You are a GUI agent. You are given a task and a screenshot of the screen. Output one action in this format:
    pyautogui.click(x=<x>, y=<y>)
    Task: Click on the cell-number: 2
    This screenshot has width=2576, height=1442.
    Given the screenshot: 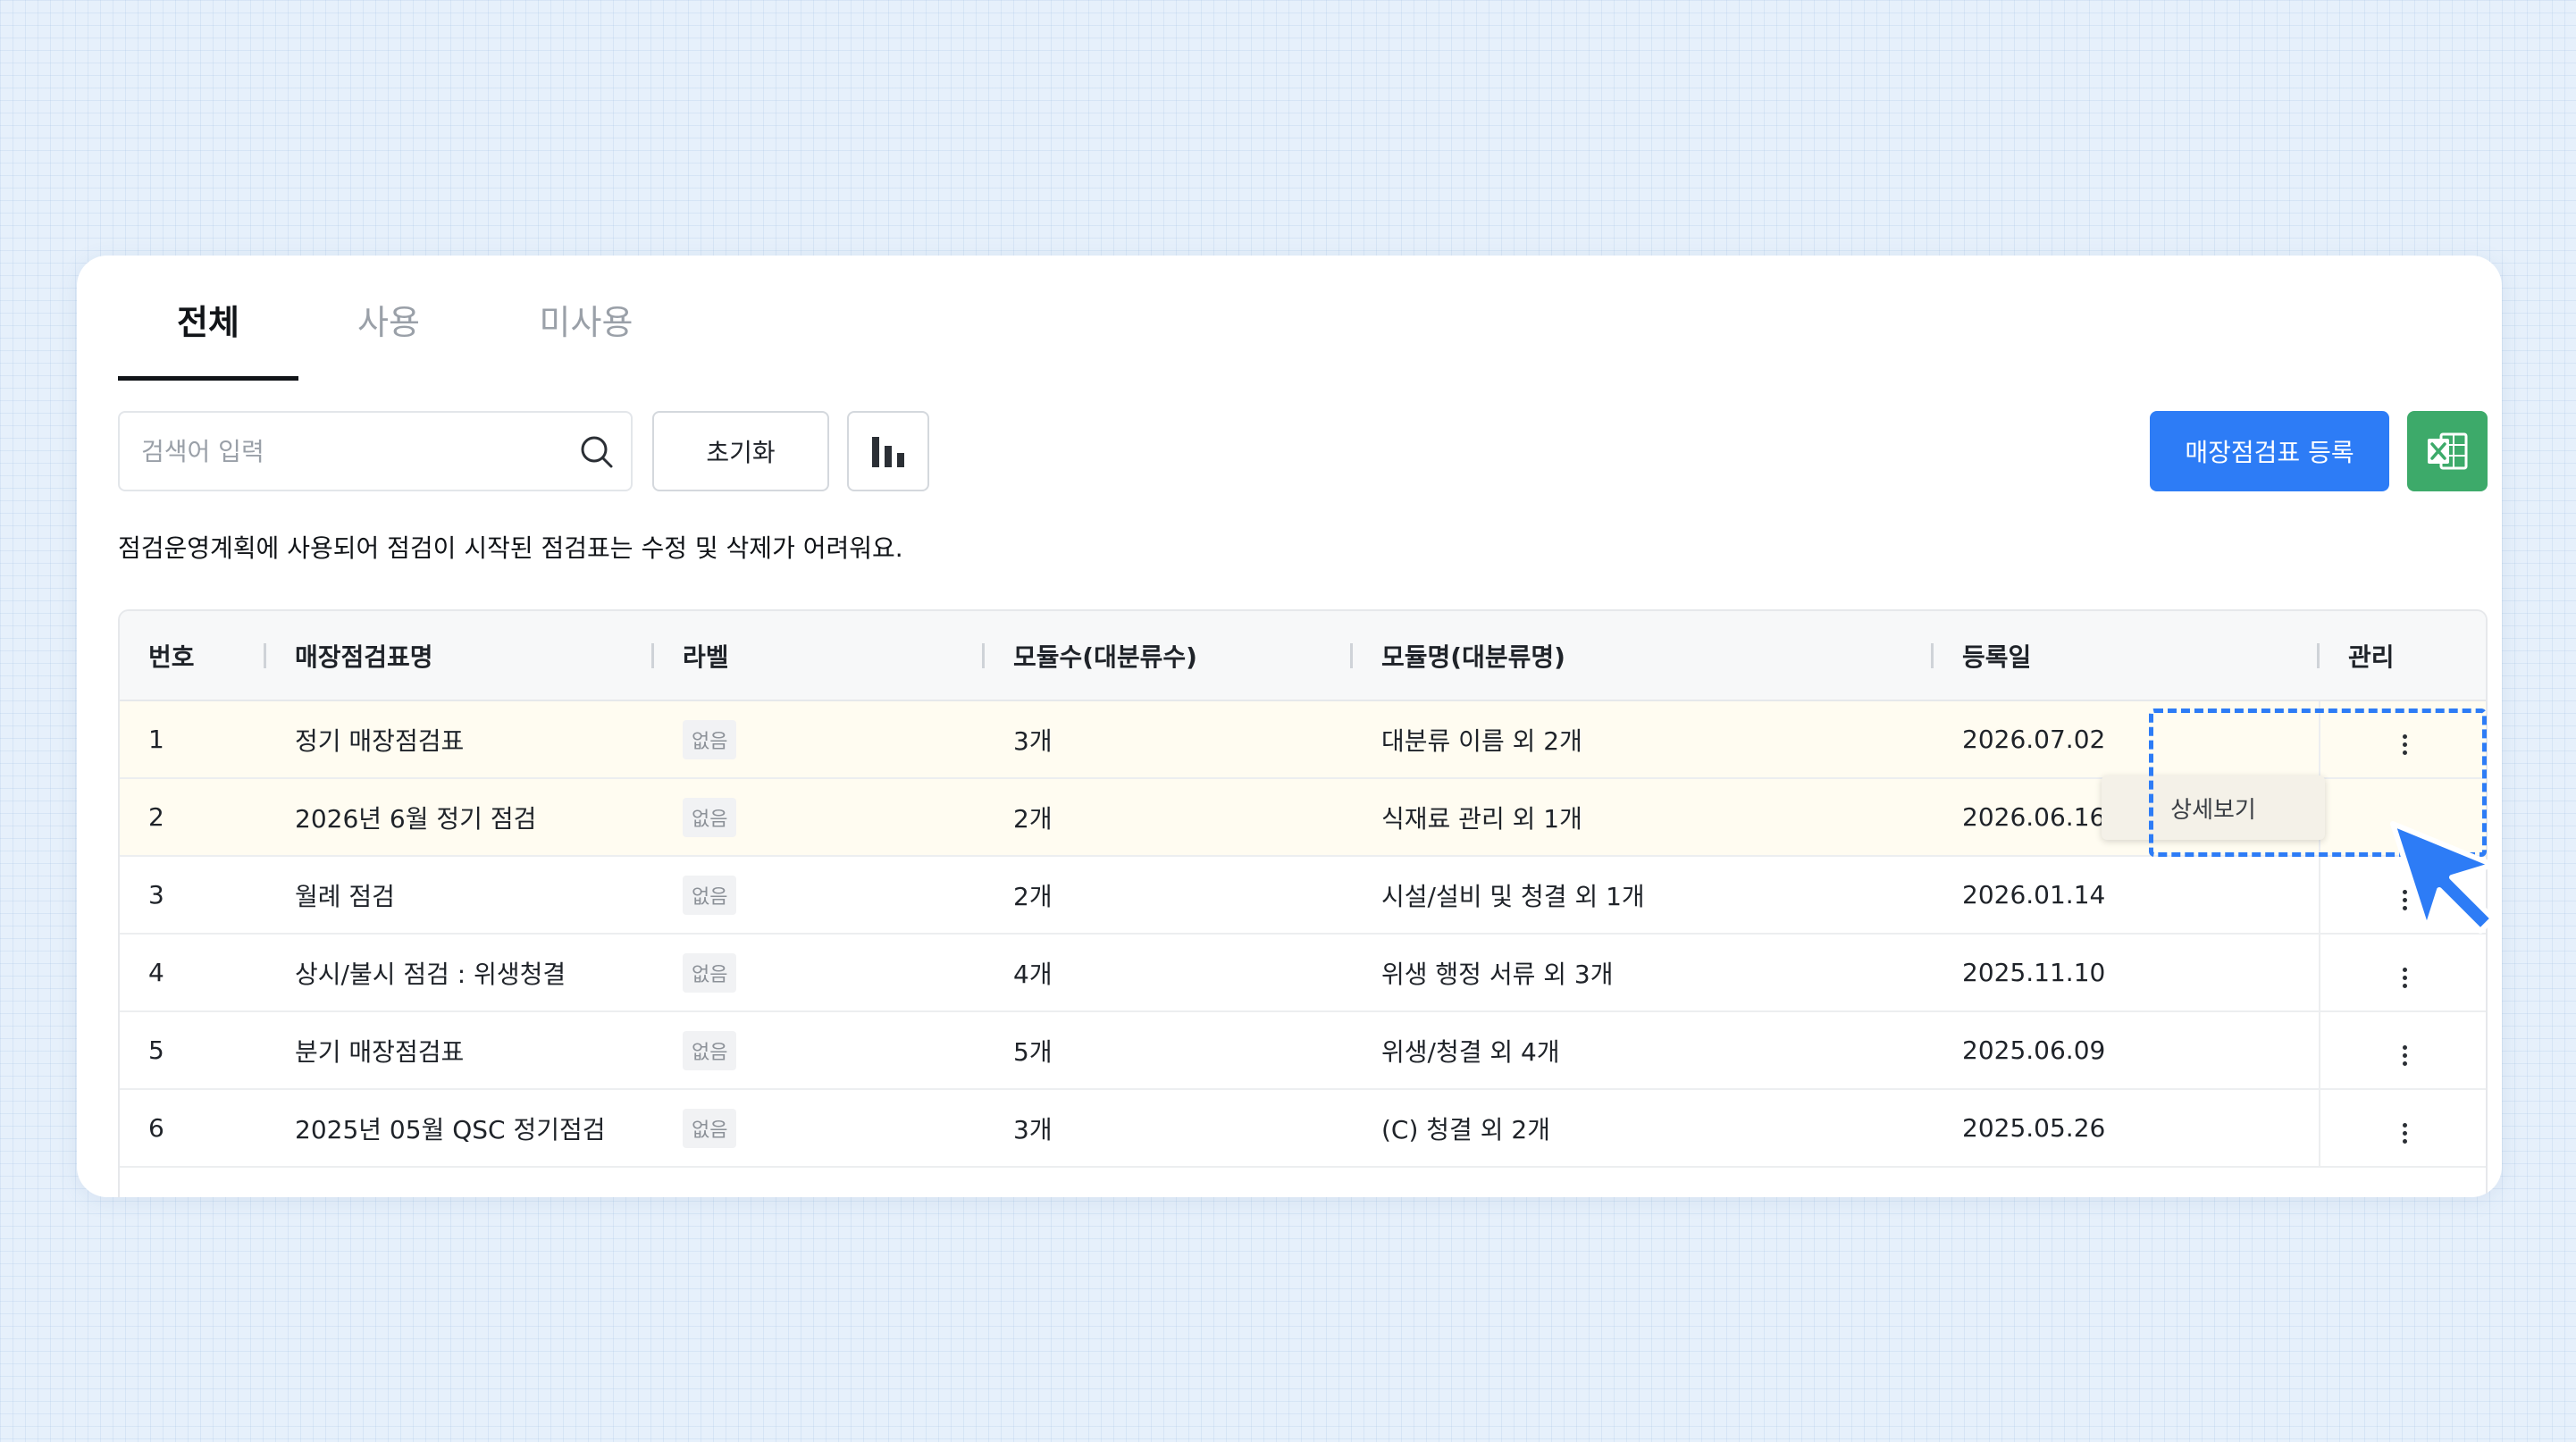 What is the action you would take?
    pyautogui.click(x=193, y=817)
    